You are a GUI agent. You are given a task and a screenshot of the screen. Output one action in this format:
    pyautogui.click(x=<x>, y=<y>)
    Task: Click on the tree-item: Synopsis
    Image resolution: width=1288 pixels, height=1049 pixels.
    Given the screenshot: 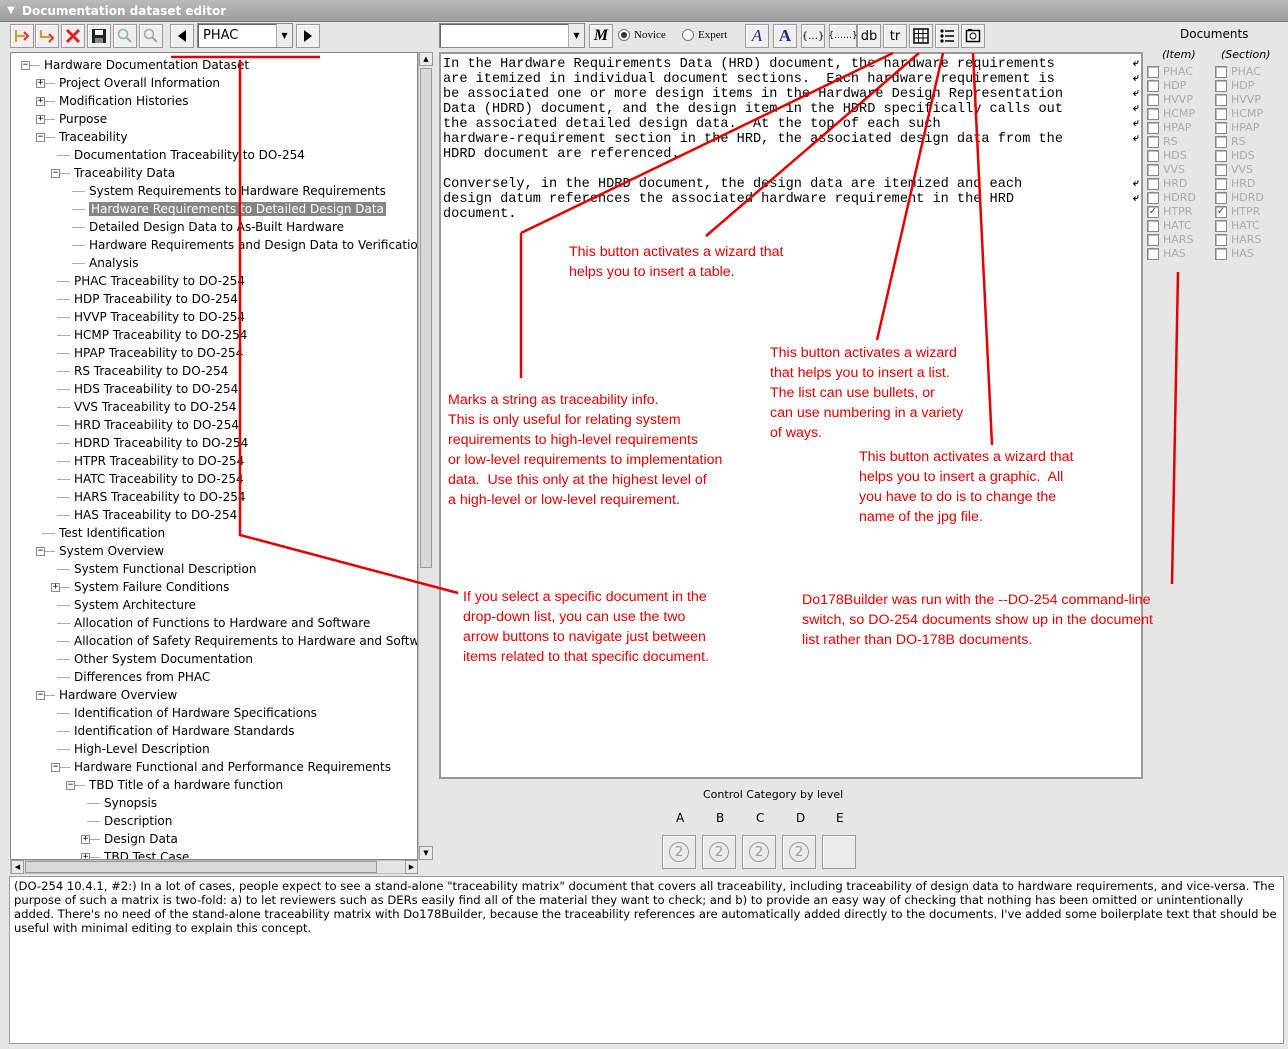 What is the action you would take?
    pyautogui.click(x=130, y=803)
    